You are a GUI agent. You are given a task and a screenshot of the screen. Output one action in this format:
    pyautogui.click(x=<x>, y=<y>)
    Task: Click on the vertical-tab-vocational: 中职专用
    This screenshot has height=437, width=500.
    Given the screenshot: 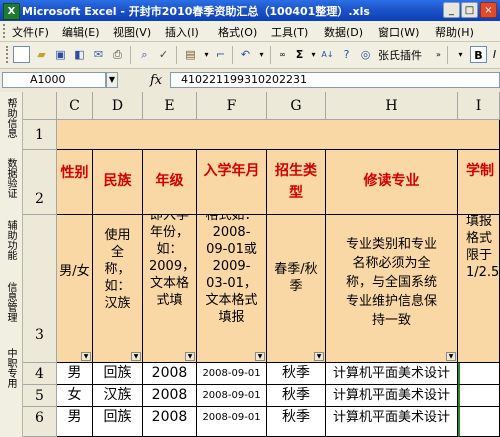 What is the action you would take?
    pyautogui.click(x=10, y=368)
    